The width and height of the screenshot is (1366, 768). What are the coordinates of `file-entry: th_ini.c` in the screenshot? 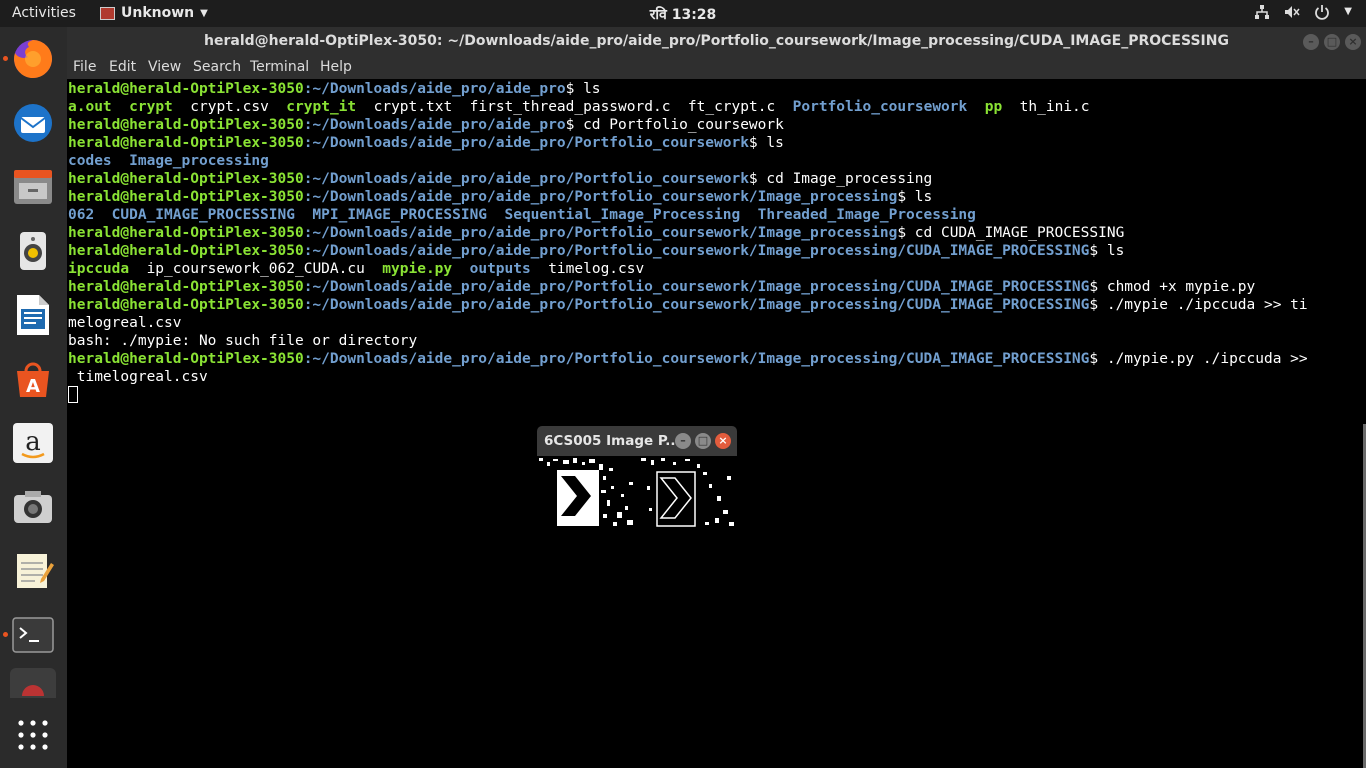 It's located at (1054, 107).